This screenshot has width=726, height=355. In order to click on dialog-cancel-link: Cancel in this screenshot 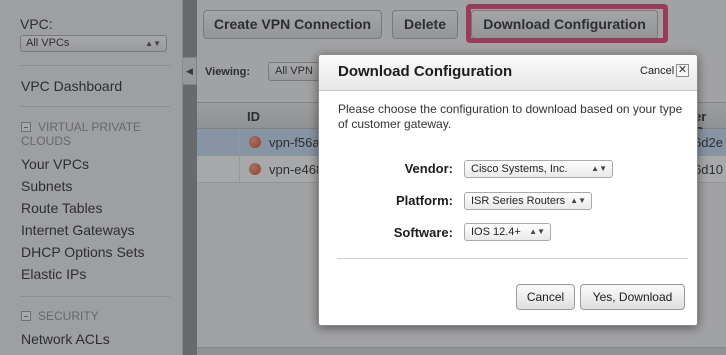, I will do `click(657, 71)`.